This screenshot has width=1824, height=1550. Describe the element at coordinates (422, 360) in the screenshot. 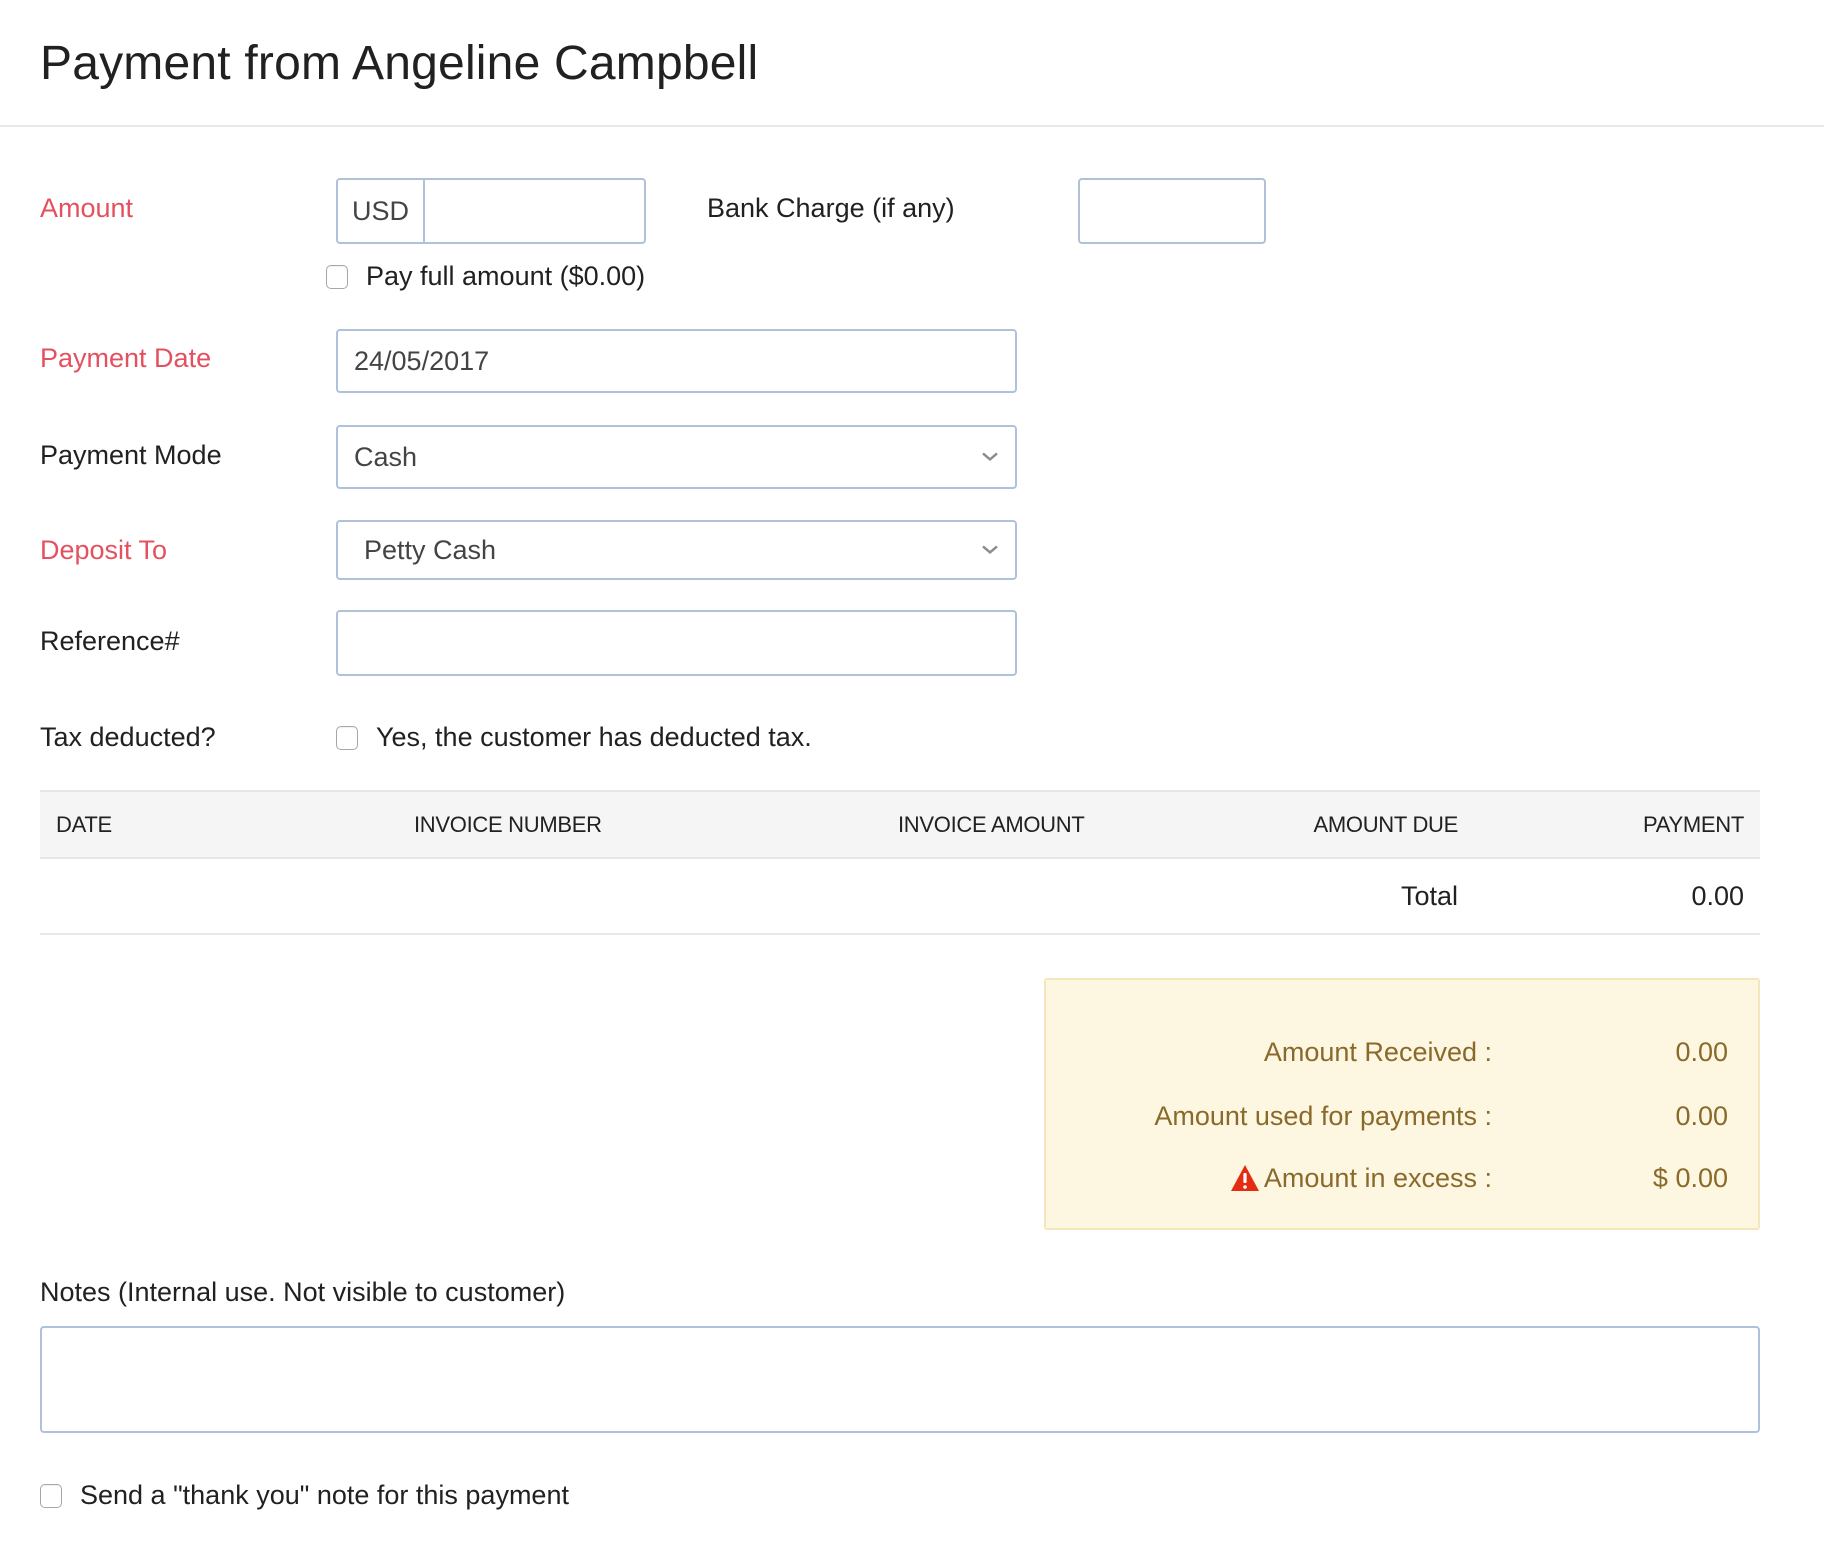

I see `payment-date-value: 24/05/2017` at that location.